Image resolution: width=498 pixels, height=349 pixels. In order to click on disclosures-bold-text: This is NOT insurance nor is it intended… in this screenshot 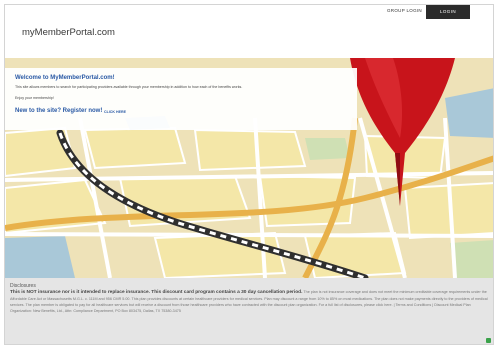, I will do `click(156, 292)`.